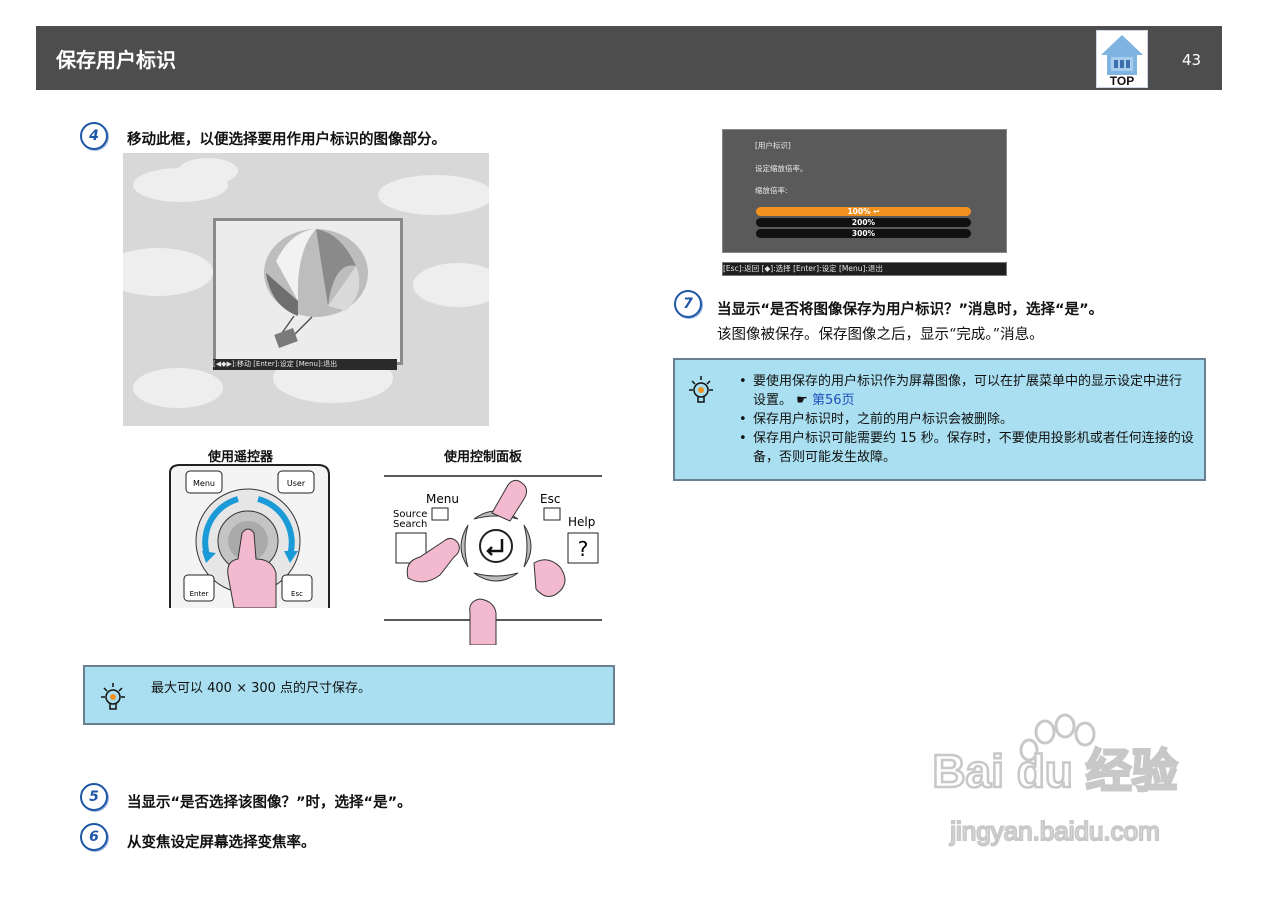  What do you see at coordinates (880, 335) in the screenshot?
I see `step-7-subtext: 该图像被保存。保存图像之后，显示“完成。”消息。` at bounding box center [880, 335].